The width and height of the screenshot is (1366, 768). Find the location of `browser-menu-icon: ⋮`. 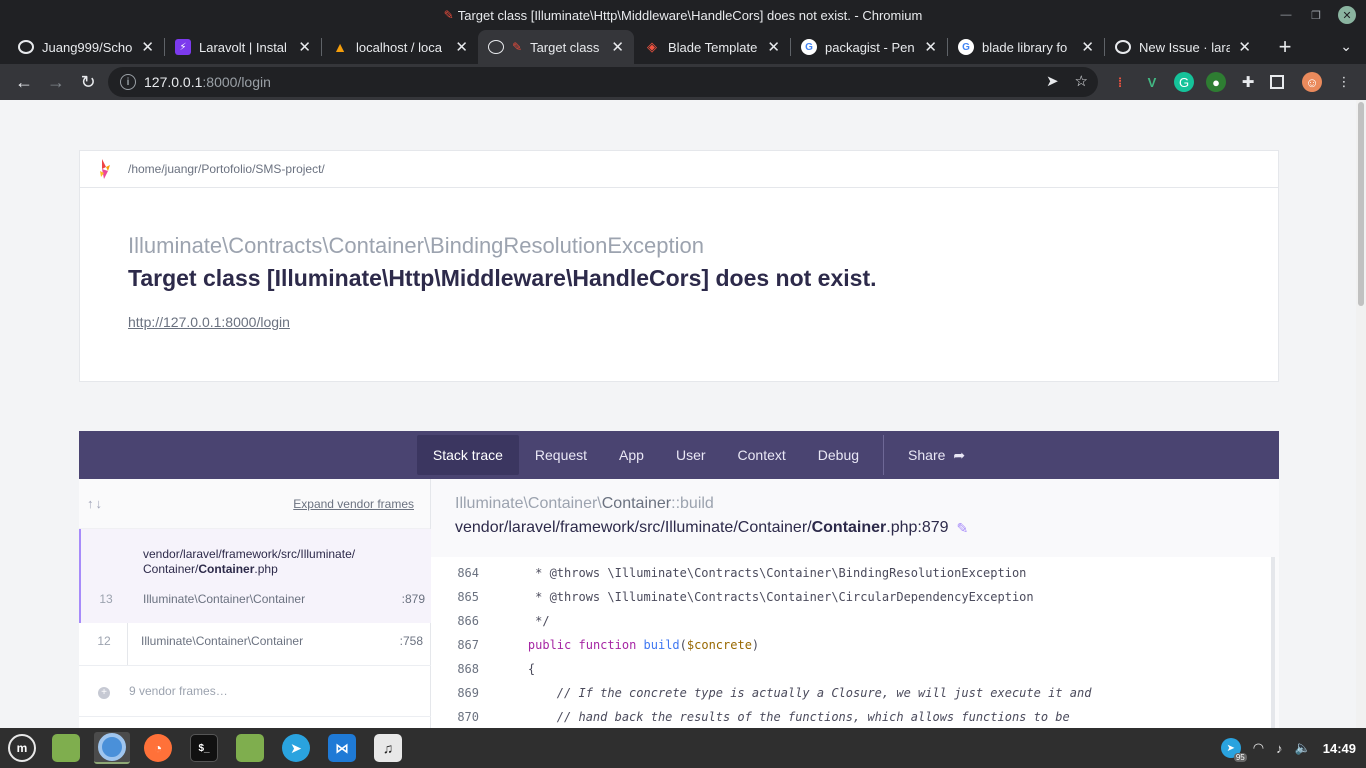

browser-menu-icon: ⋮ is located at coordinates (1344, 82).